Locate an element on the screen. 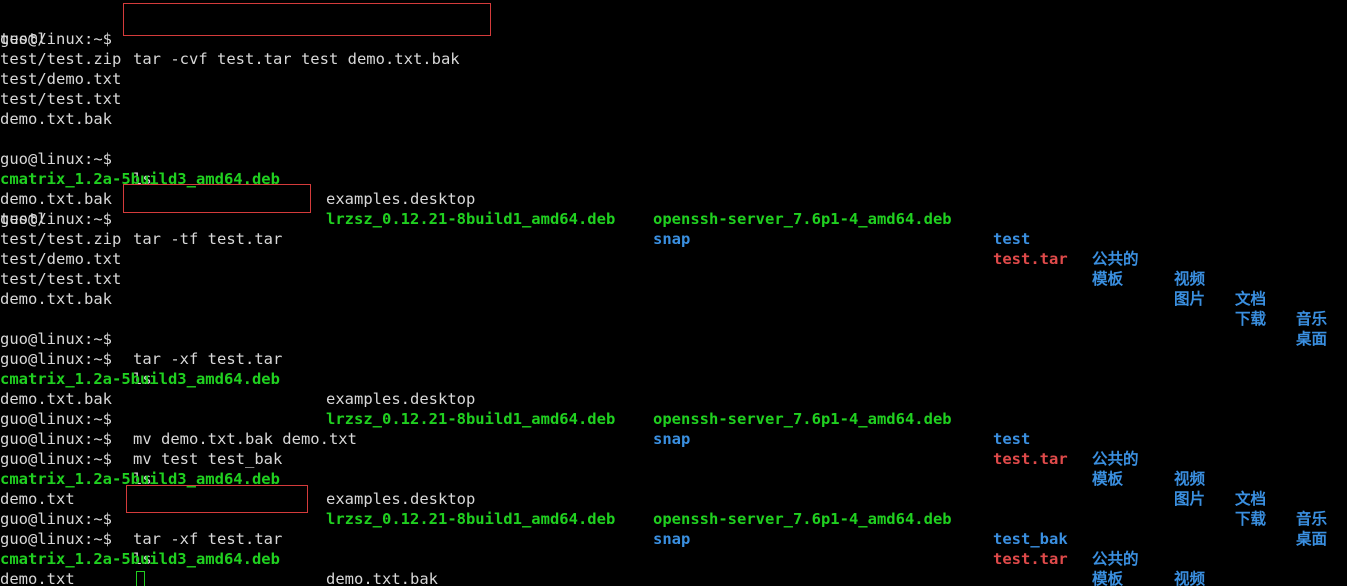 The height and width of the screenshot is (586, 1347). command-line-ls-1: guo@linux:~$ ls is located at coordinates (76, 158).